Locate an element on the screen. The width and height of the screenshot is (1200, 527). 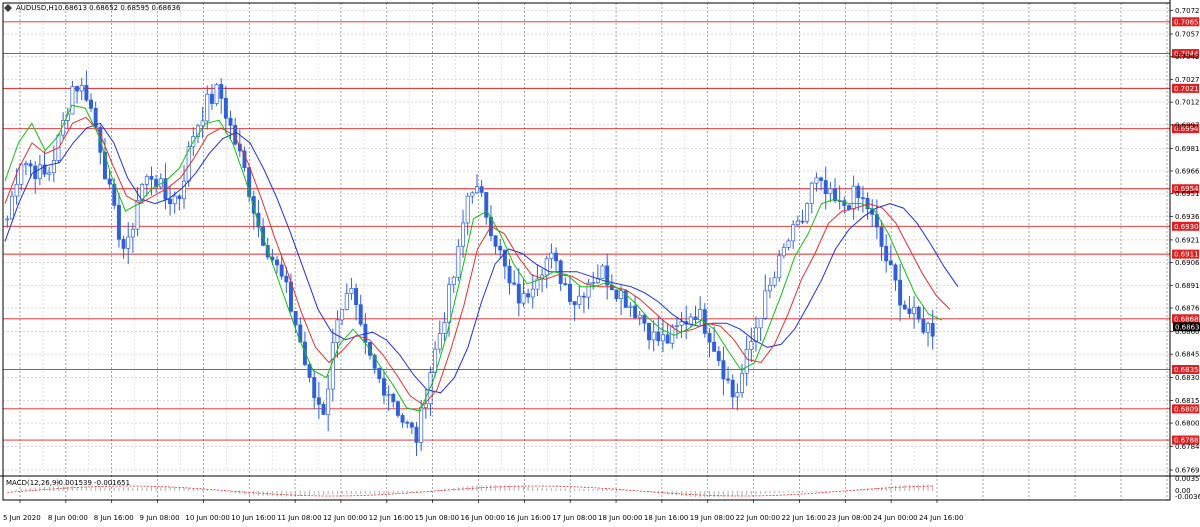
time-tick-label: 8 Jun 00:00 is located at coordinates (68, 518).